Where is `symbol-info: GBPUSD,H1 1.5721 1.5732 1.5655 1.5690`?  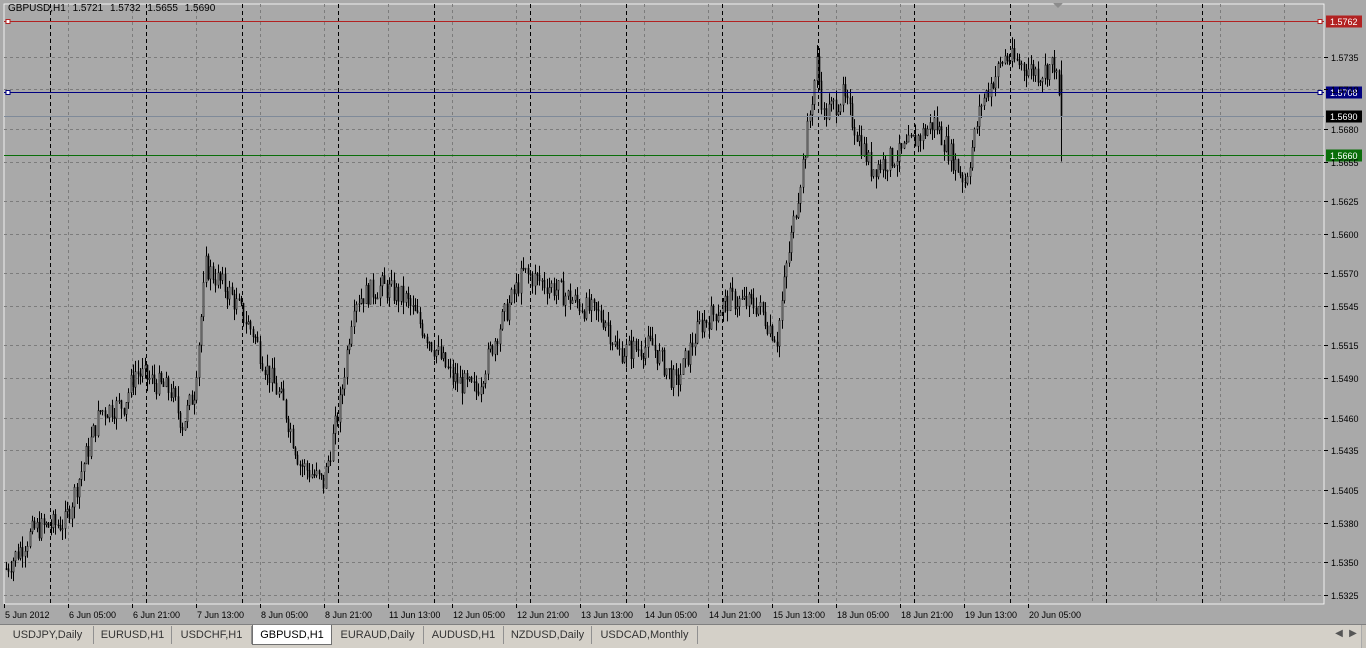 symbol-info: GBPUSD,H1 1.5721 1.5732 1.5655 1.5690 is located at coordinates (113, 8).